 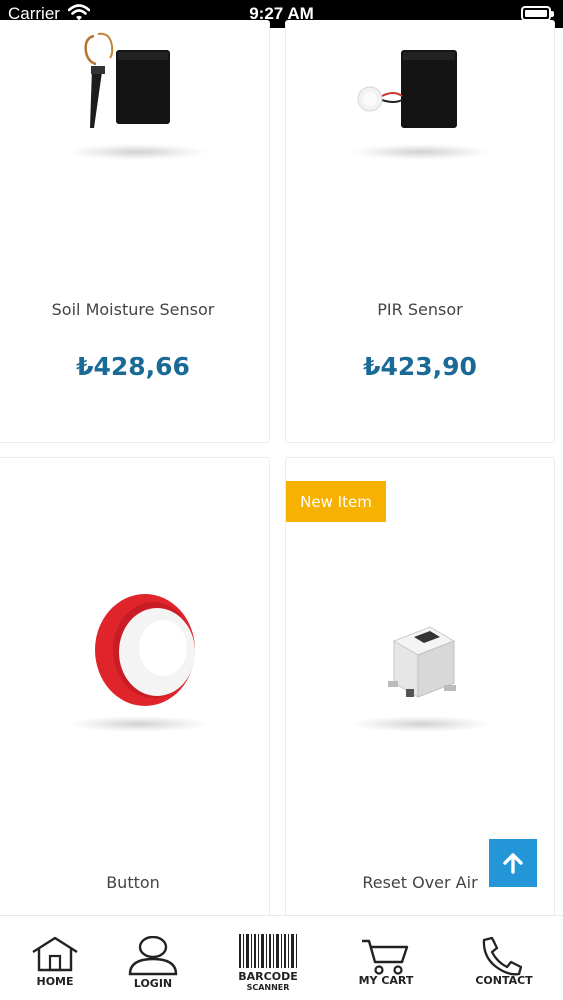 I want to click on arrow-up-icon, so click(x=513, y=863).